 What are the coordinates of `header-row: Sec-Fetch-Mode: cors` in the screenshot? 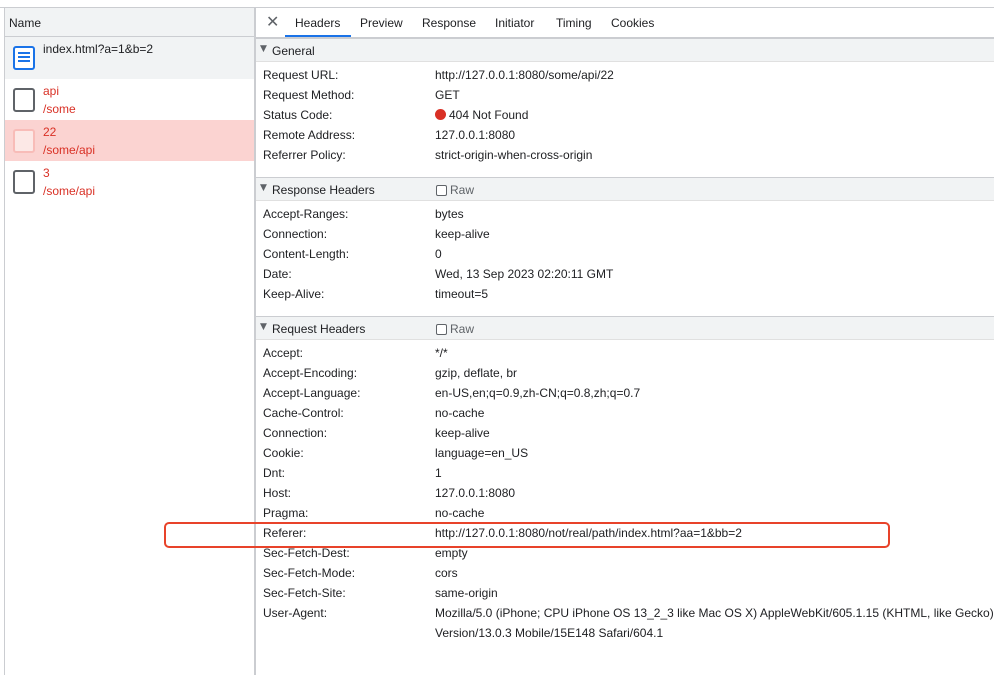 It's located at (625, 573).